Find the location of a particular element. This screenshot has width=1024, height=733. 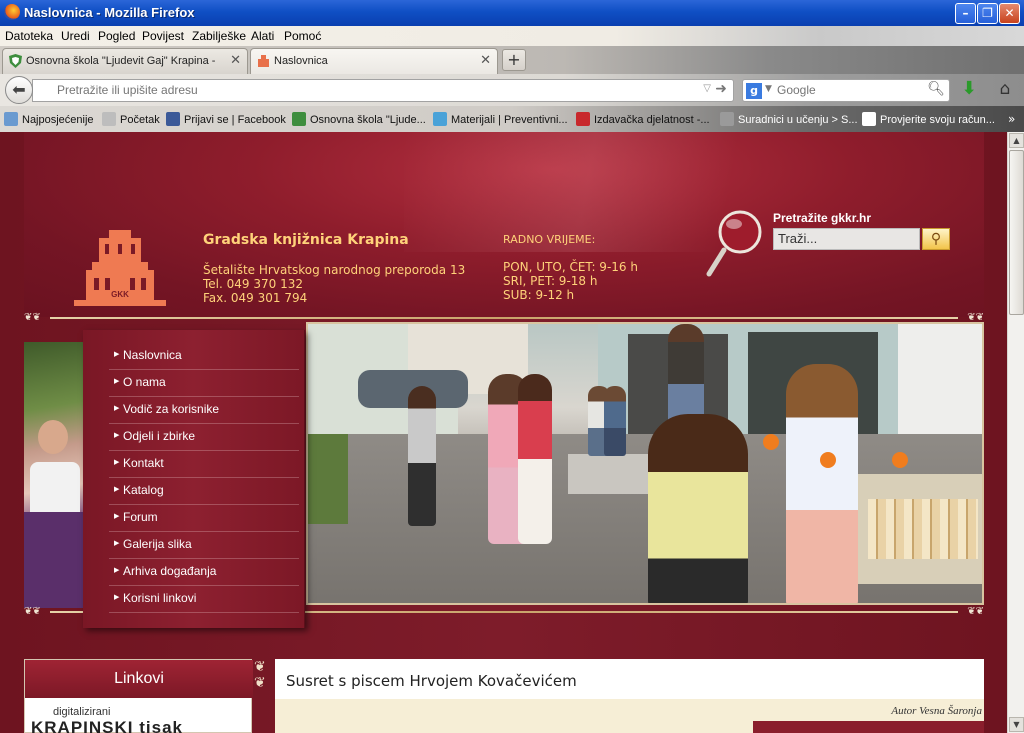

library-name: Gradska knjižnica Krapina is located at coordinates (306, 240).